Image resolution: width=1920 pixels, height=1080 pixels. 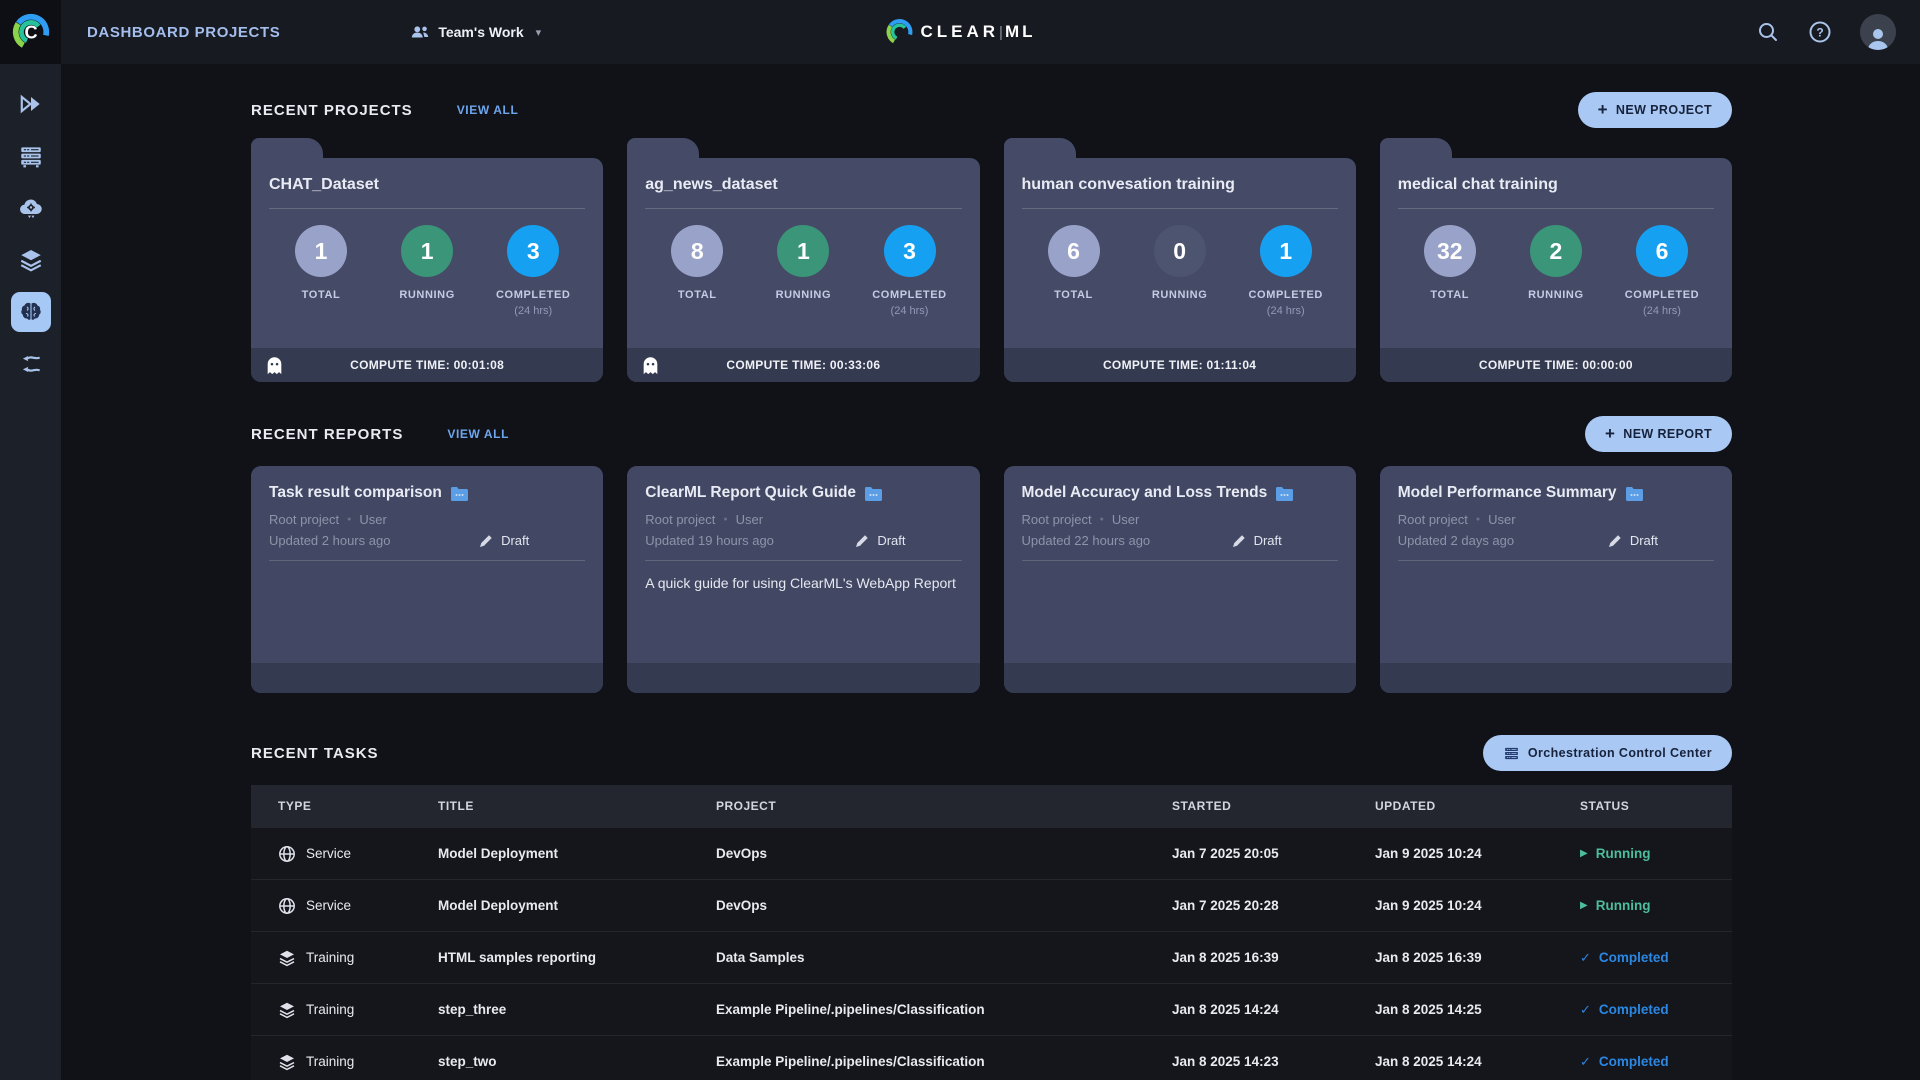 What do you see at coordinates (1073, 251) in the screenshot?
I see `total-count: 6` at bounding box center [1073, 251].